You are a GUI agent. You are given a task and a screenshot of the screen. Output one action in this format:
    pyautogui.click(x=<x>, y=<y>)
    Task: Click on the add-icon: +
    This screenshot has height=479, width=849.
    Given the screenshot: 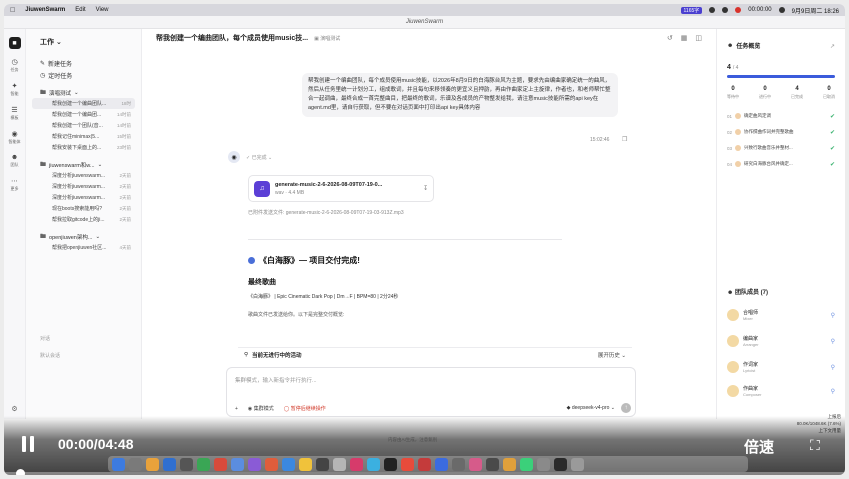 What is the action you would take?
    pyautogui.click(x=236, y=409)
    